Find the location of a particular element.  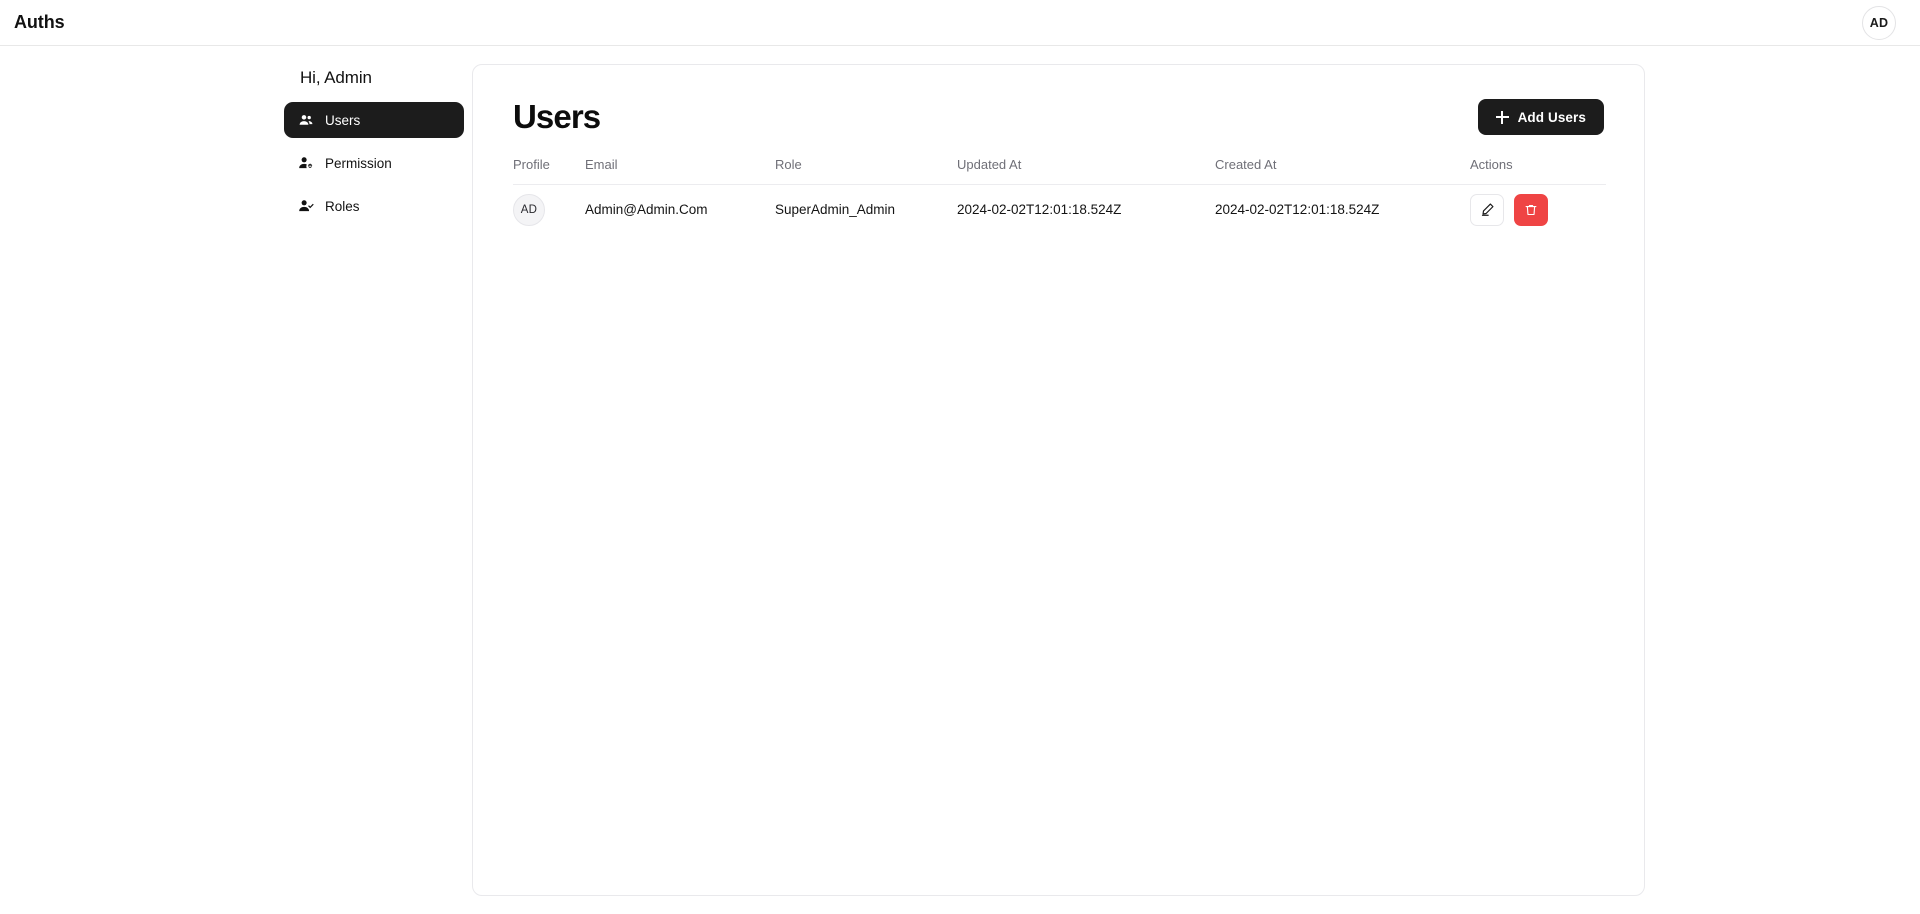

cell-actions is located at coordinates (1538, 210).